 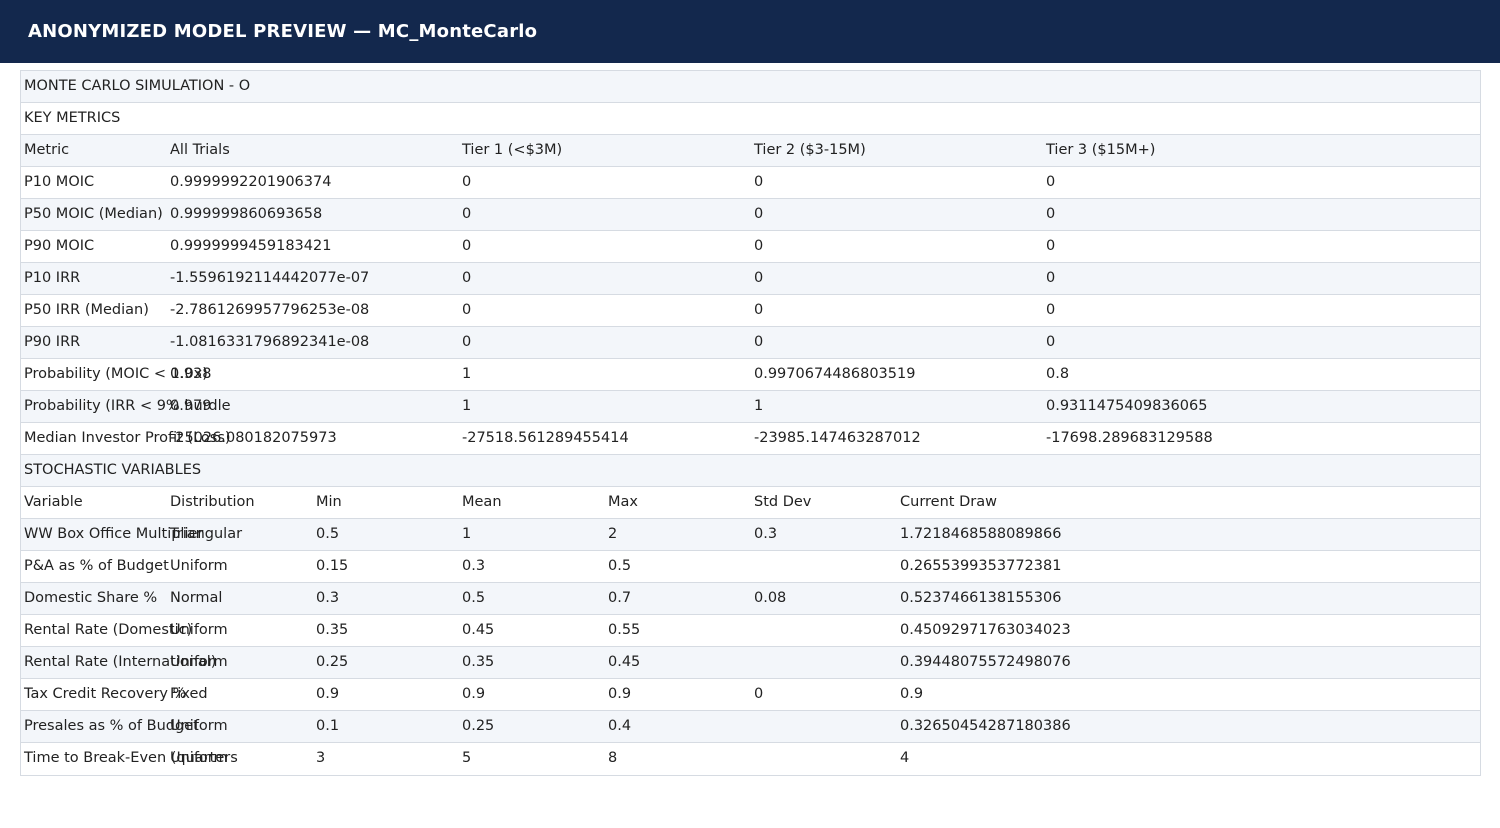 I want to click on table-cell: Tax Credit Recovery %, so click(x=105, y=694).